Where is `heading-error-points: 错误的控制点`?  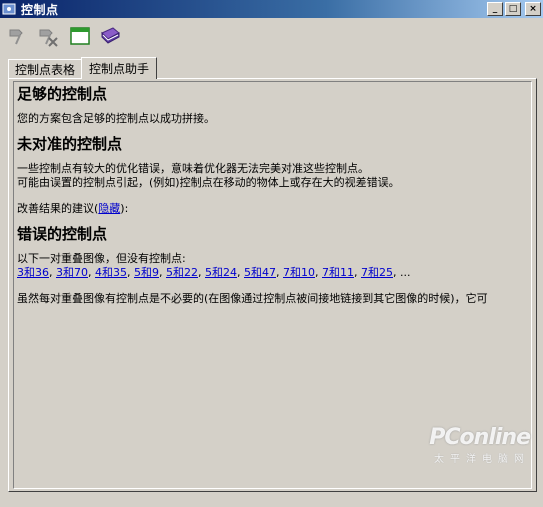
heading-error-points: 错误的控制点 is located at coordinates (62, 234).